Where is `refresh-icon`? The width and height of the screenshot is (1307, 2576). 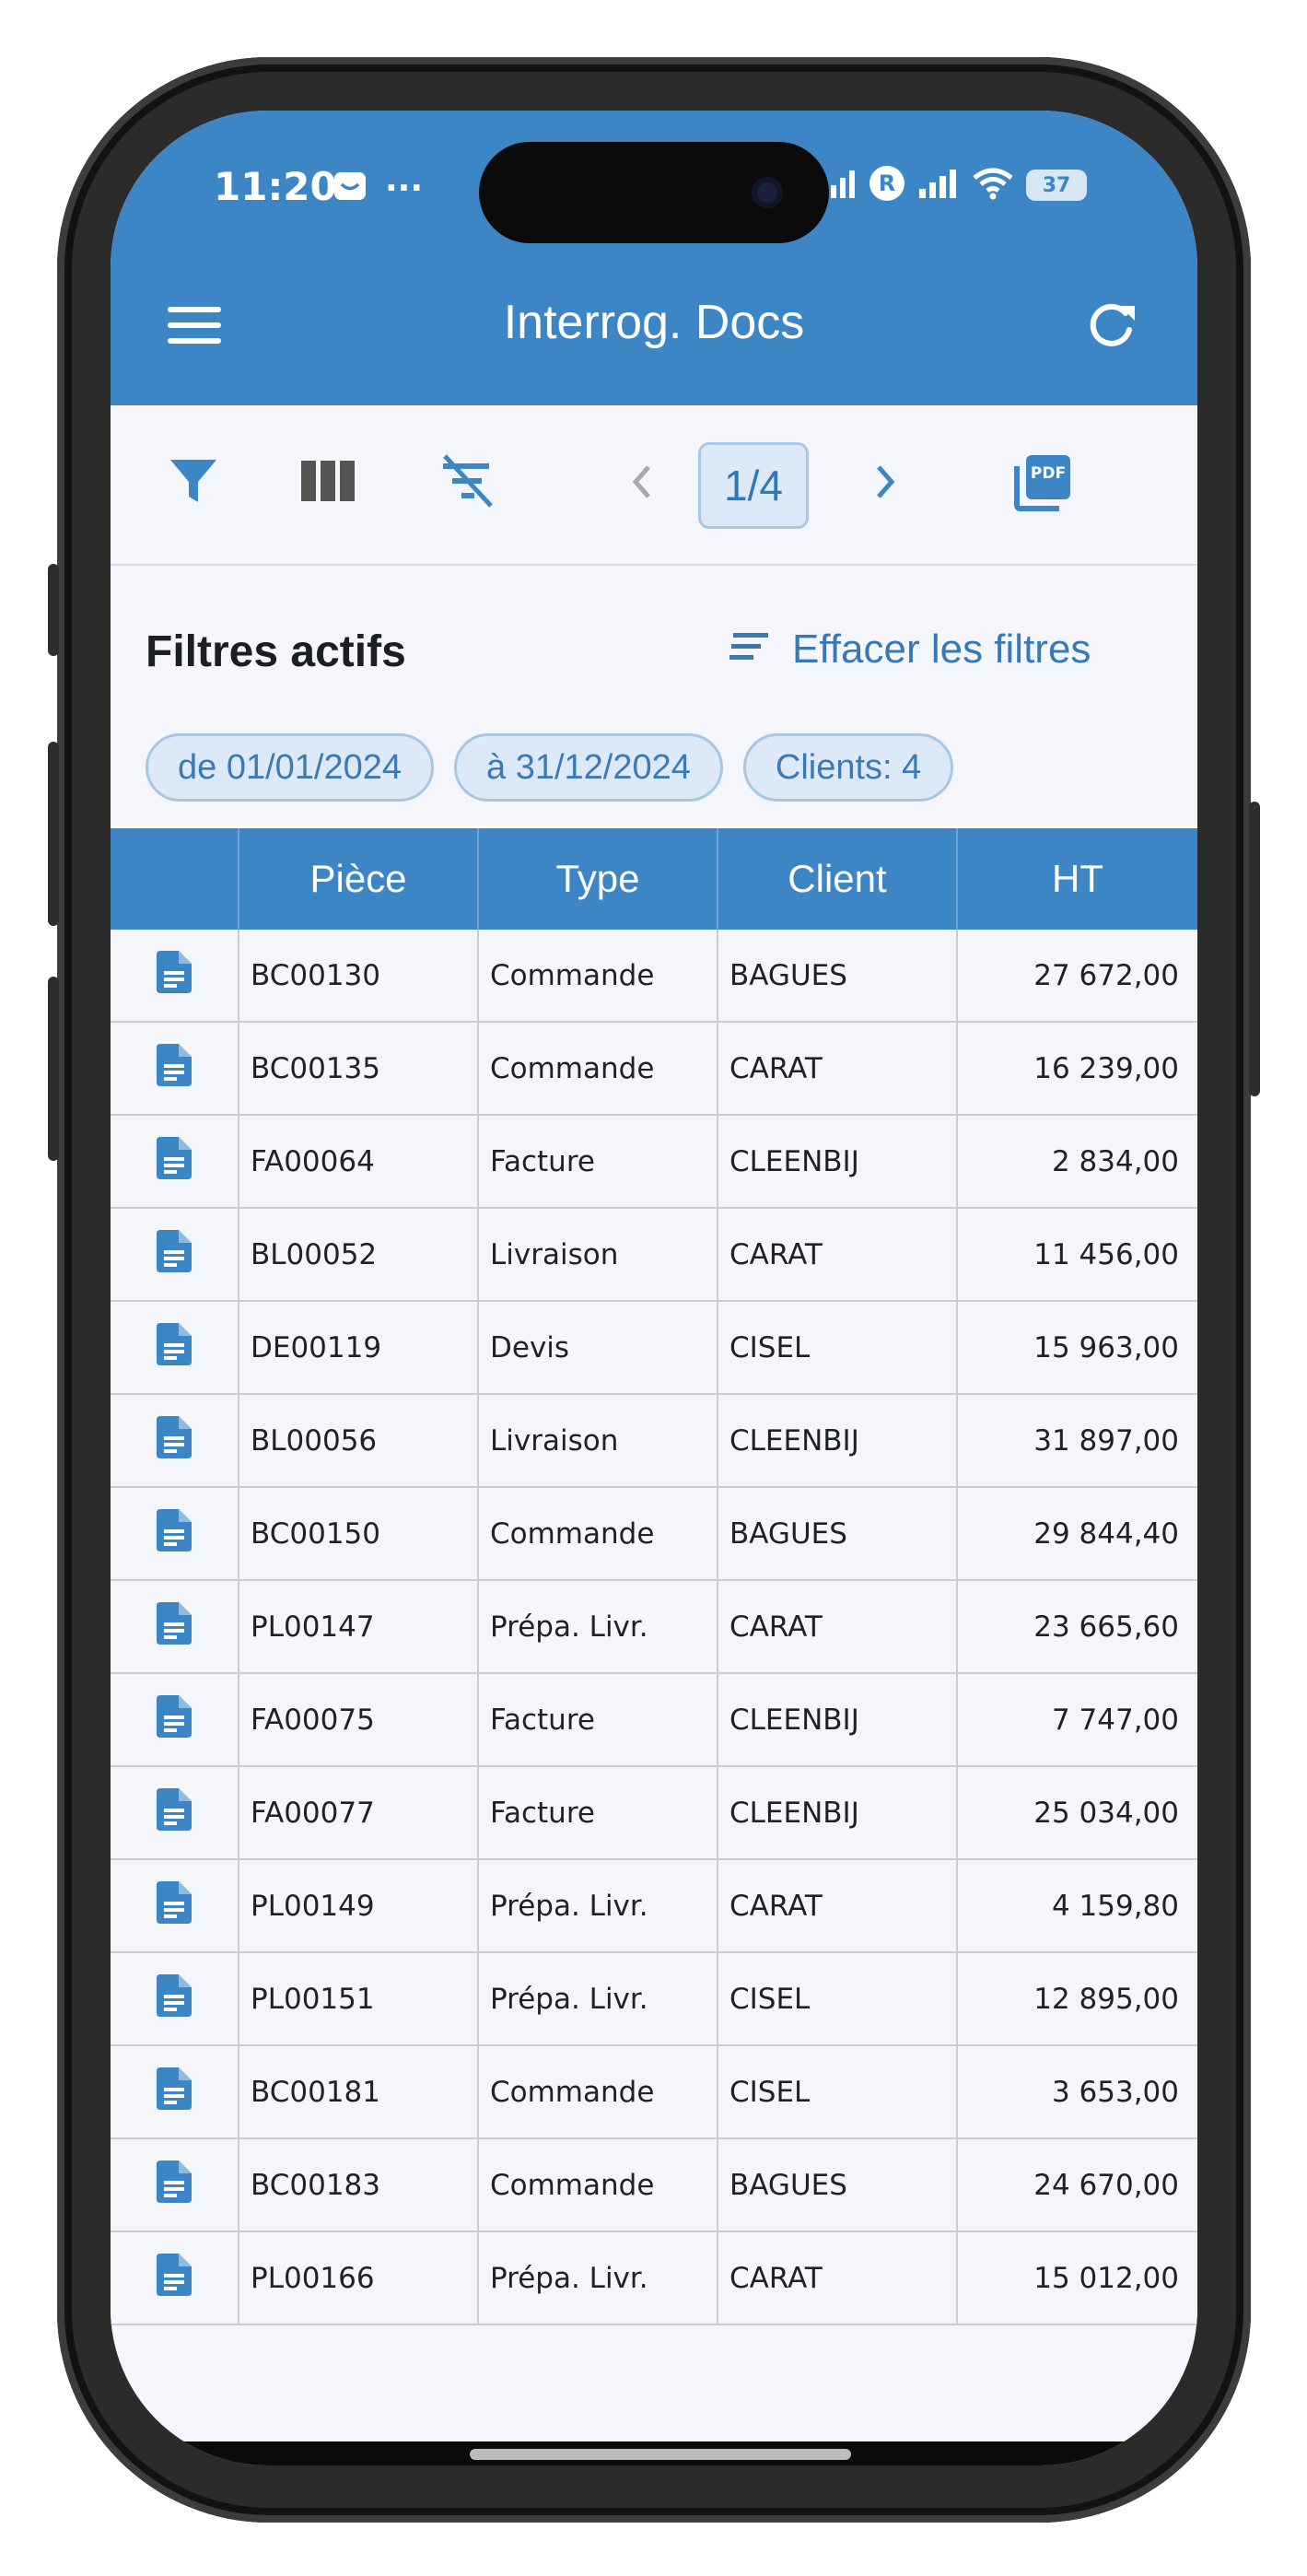
refresh-icon is located at coordinates (1110, 328).